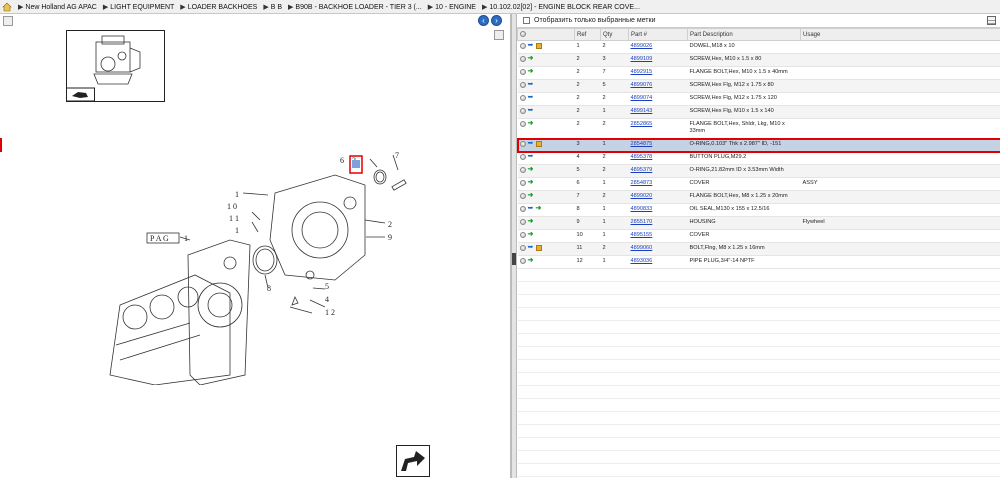 Image resolution: width=1000 pixels, height=478 pixels. What do you see at coordinates (758, 262) in the screenshot?
I see `table-row: ➜ 12 1 4893036 PIPE PLUG,3/4"-14 NPTF` at bounding box center [758, 262].